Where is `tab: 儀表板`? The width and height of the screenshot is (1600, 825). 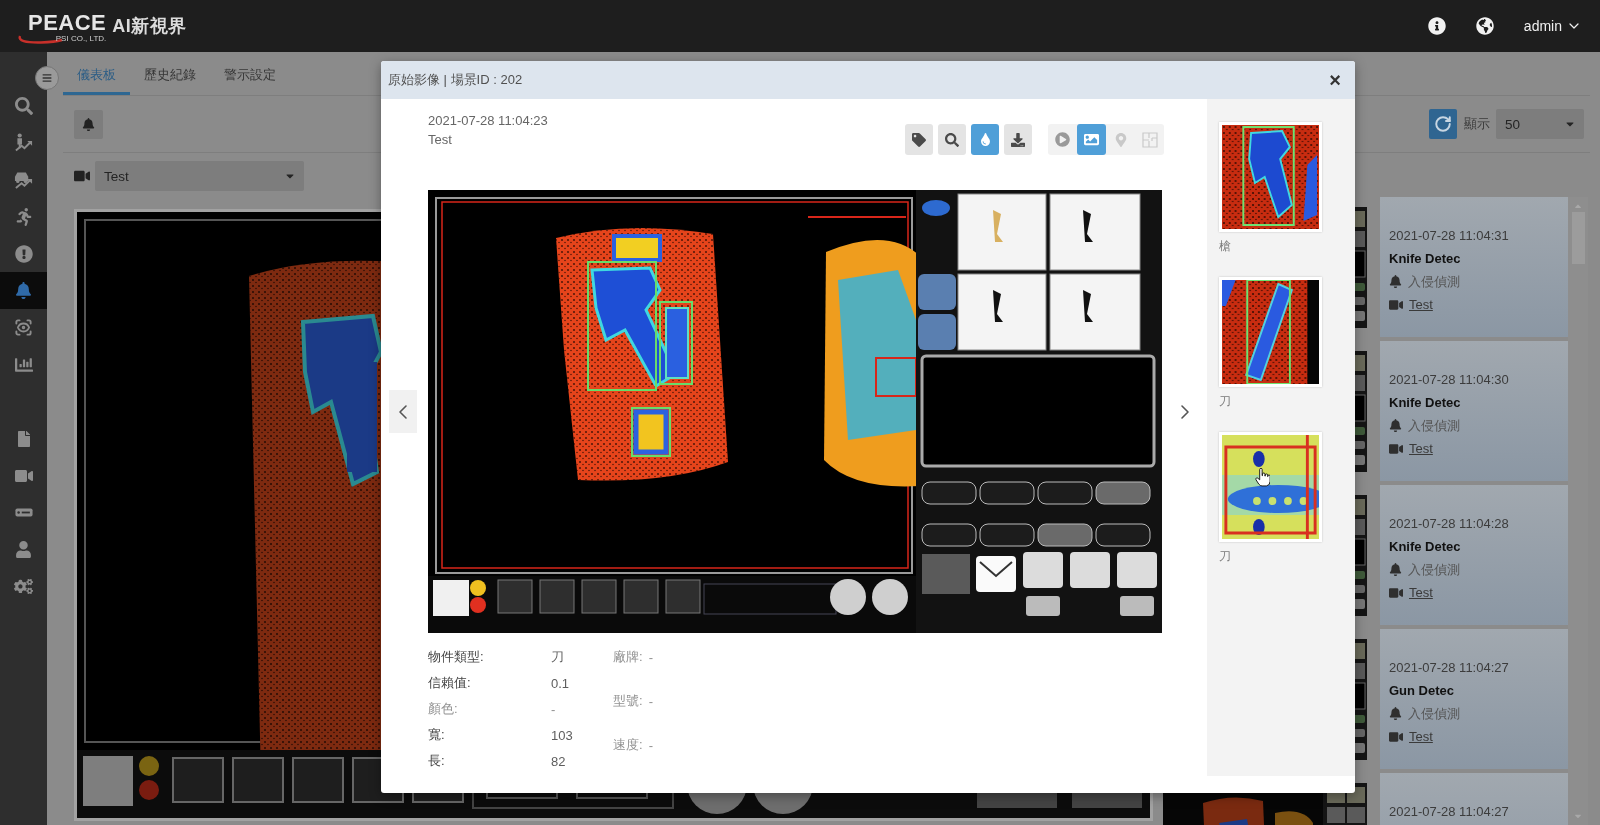
tab: 儀表板 is located at coordinates (96, 73).